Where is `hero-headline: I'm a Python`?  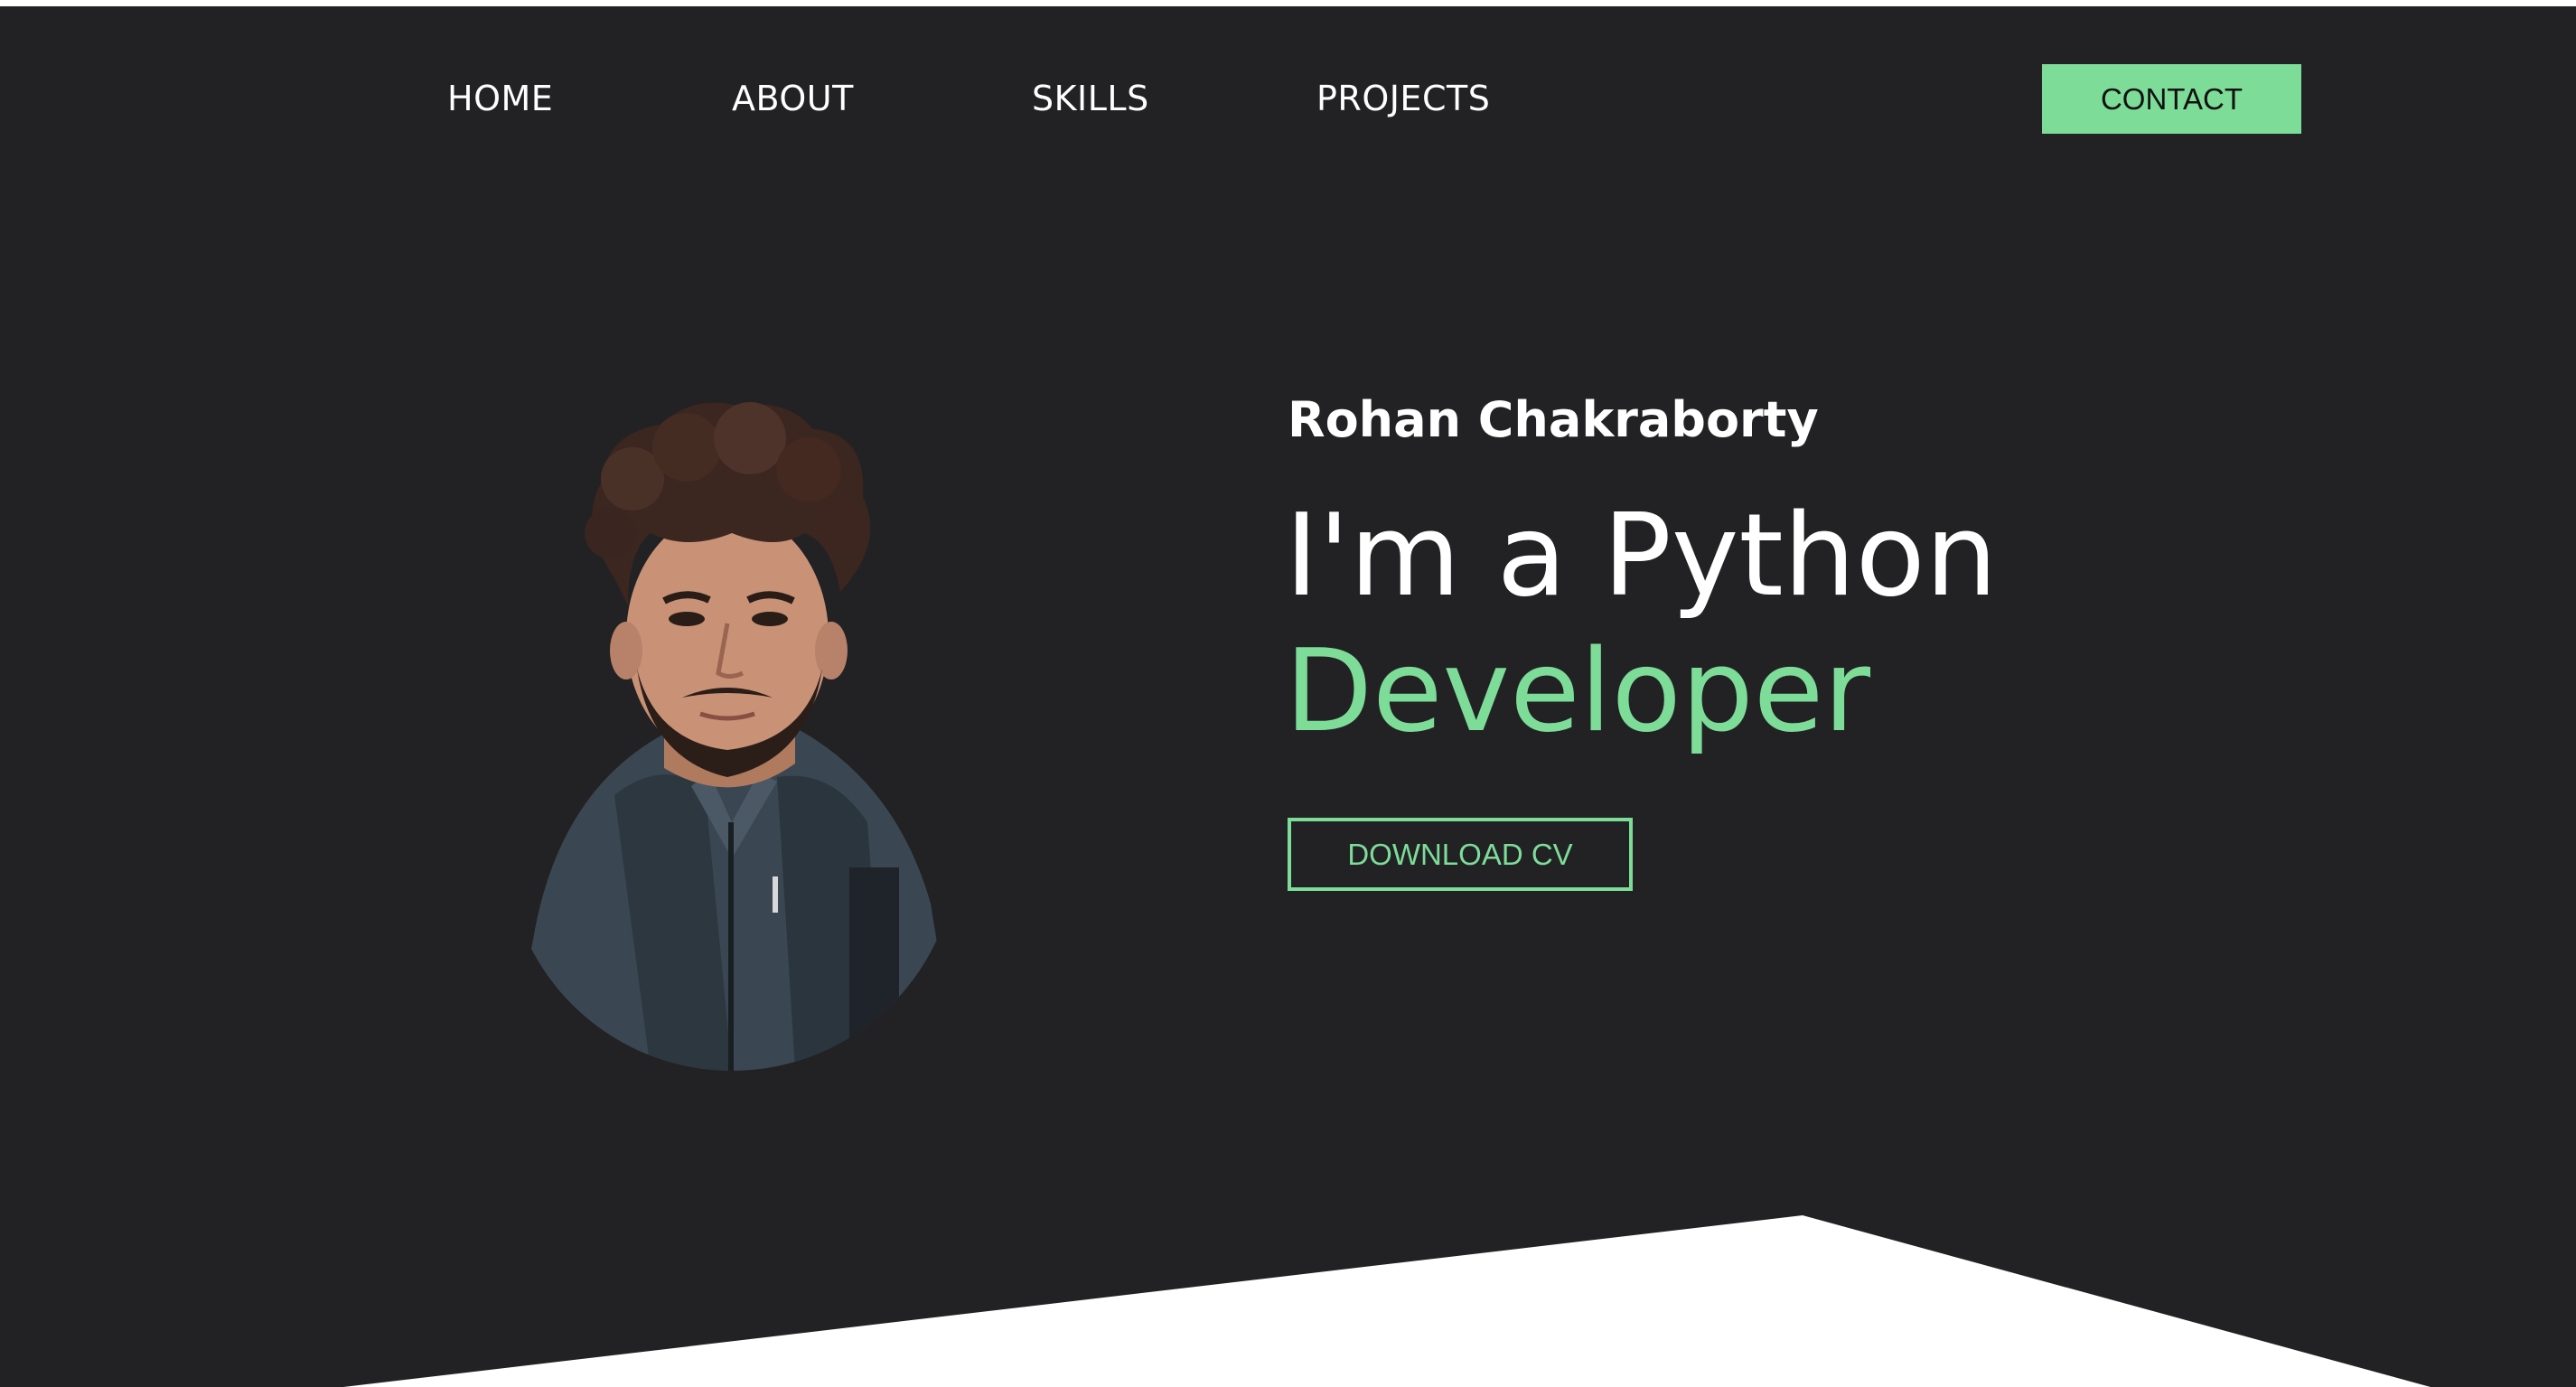 hero-headline: I'm a Python is located at coordinates (1641, 555).